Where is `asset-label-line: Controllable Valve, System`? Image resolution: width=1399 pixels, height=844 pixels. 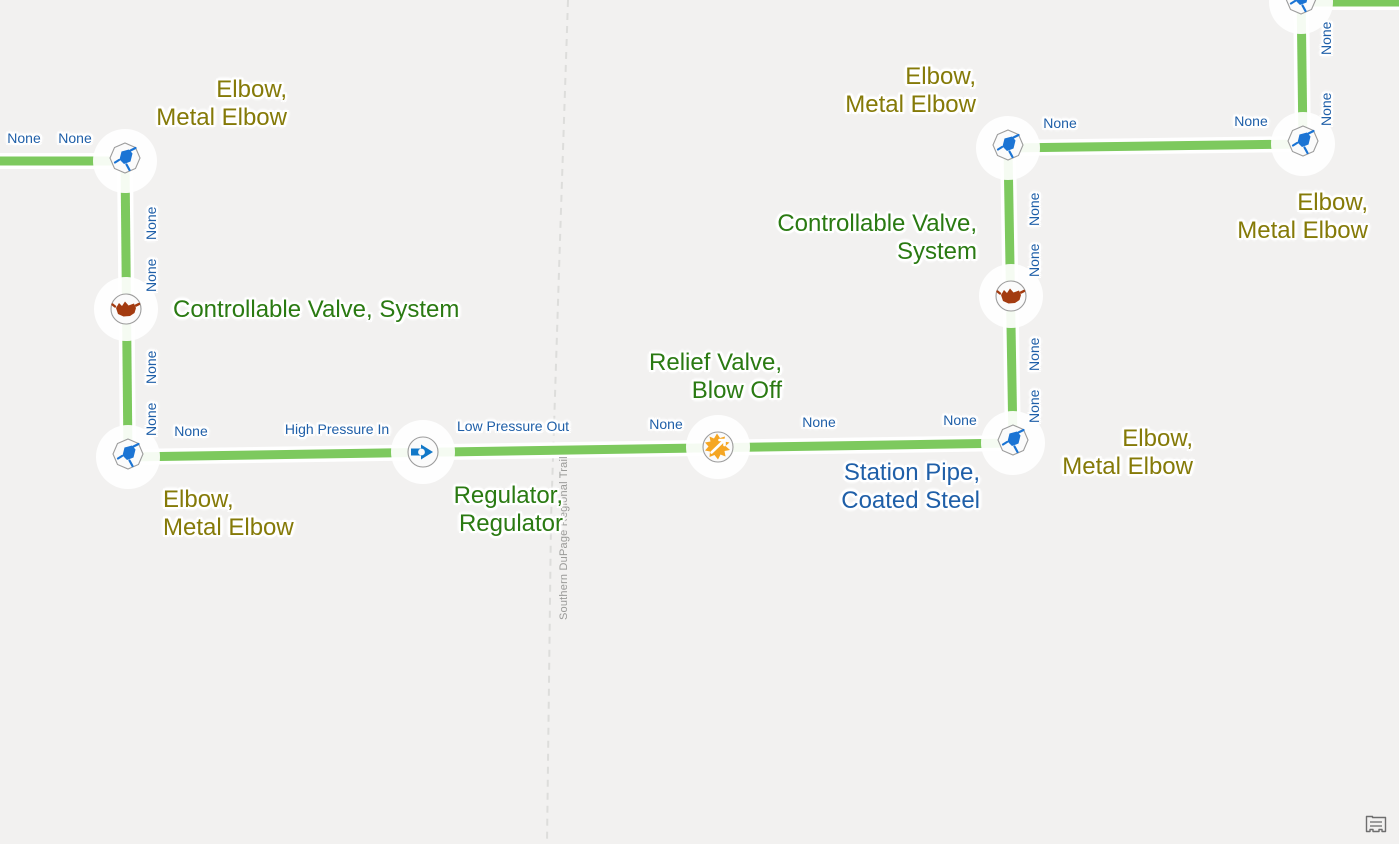 asset-label-line: Controllable Valve, System is located at coordinates (316, 309).